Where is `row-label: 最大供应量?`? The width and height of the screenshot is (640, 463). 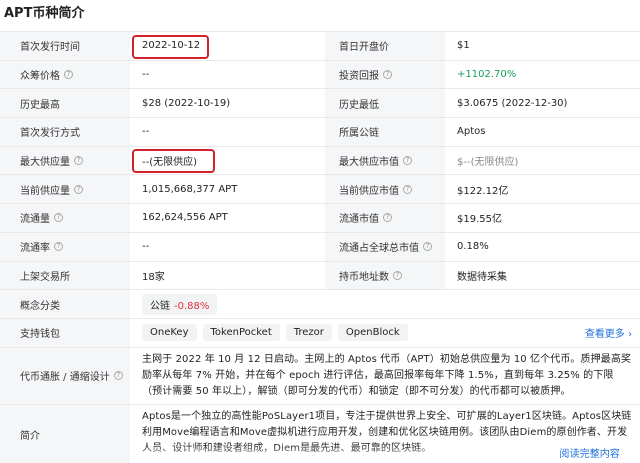 row-label: 最大供应量? is located at coordinates (65, 160).